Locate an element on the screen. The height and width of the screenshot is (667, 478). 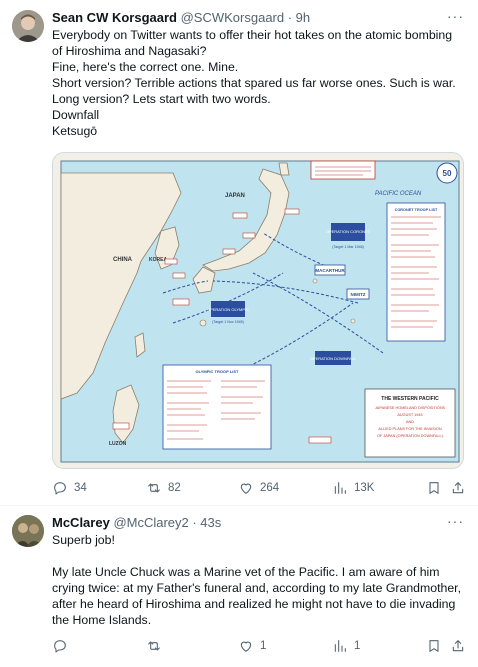
coronet-list-title: CORONET TROOP LIST is located at coordinates (416, 210).